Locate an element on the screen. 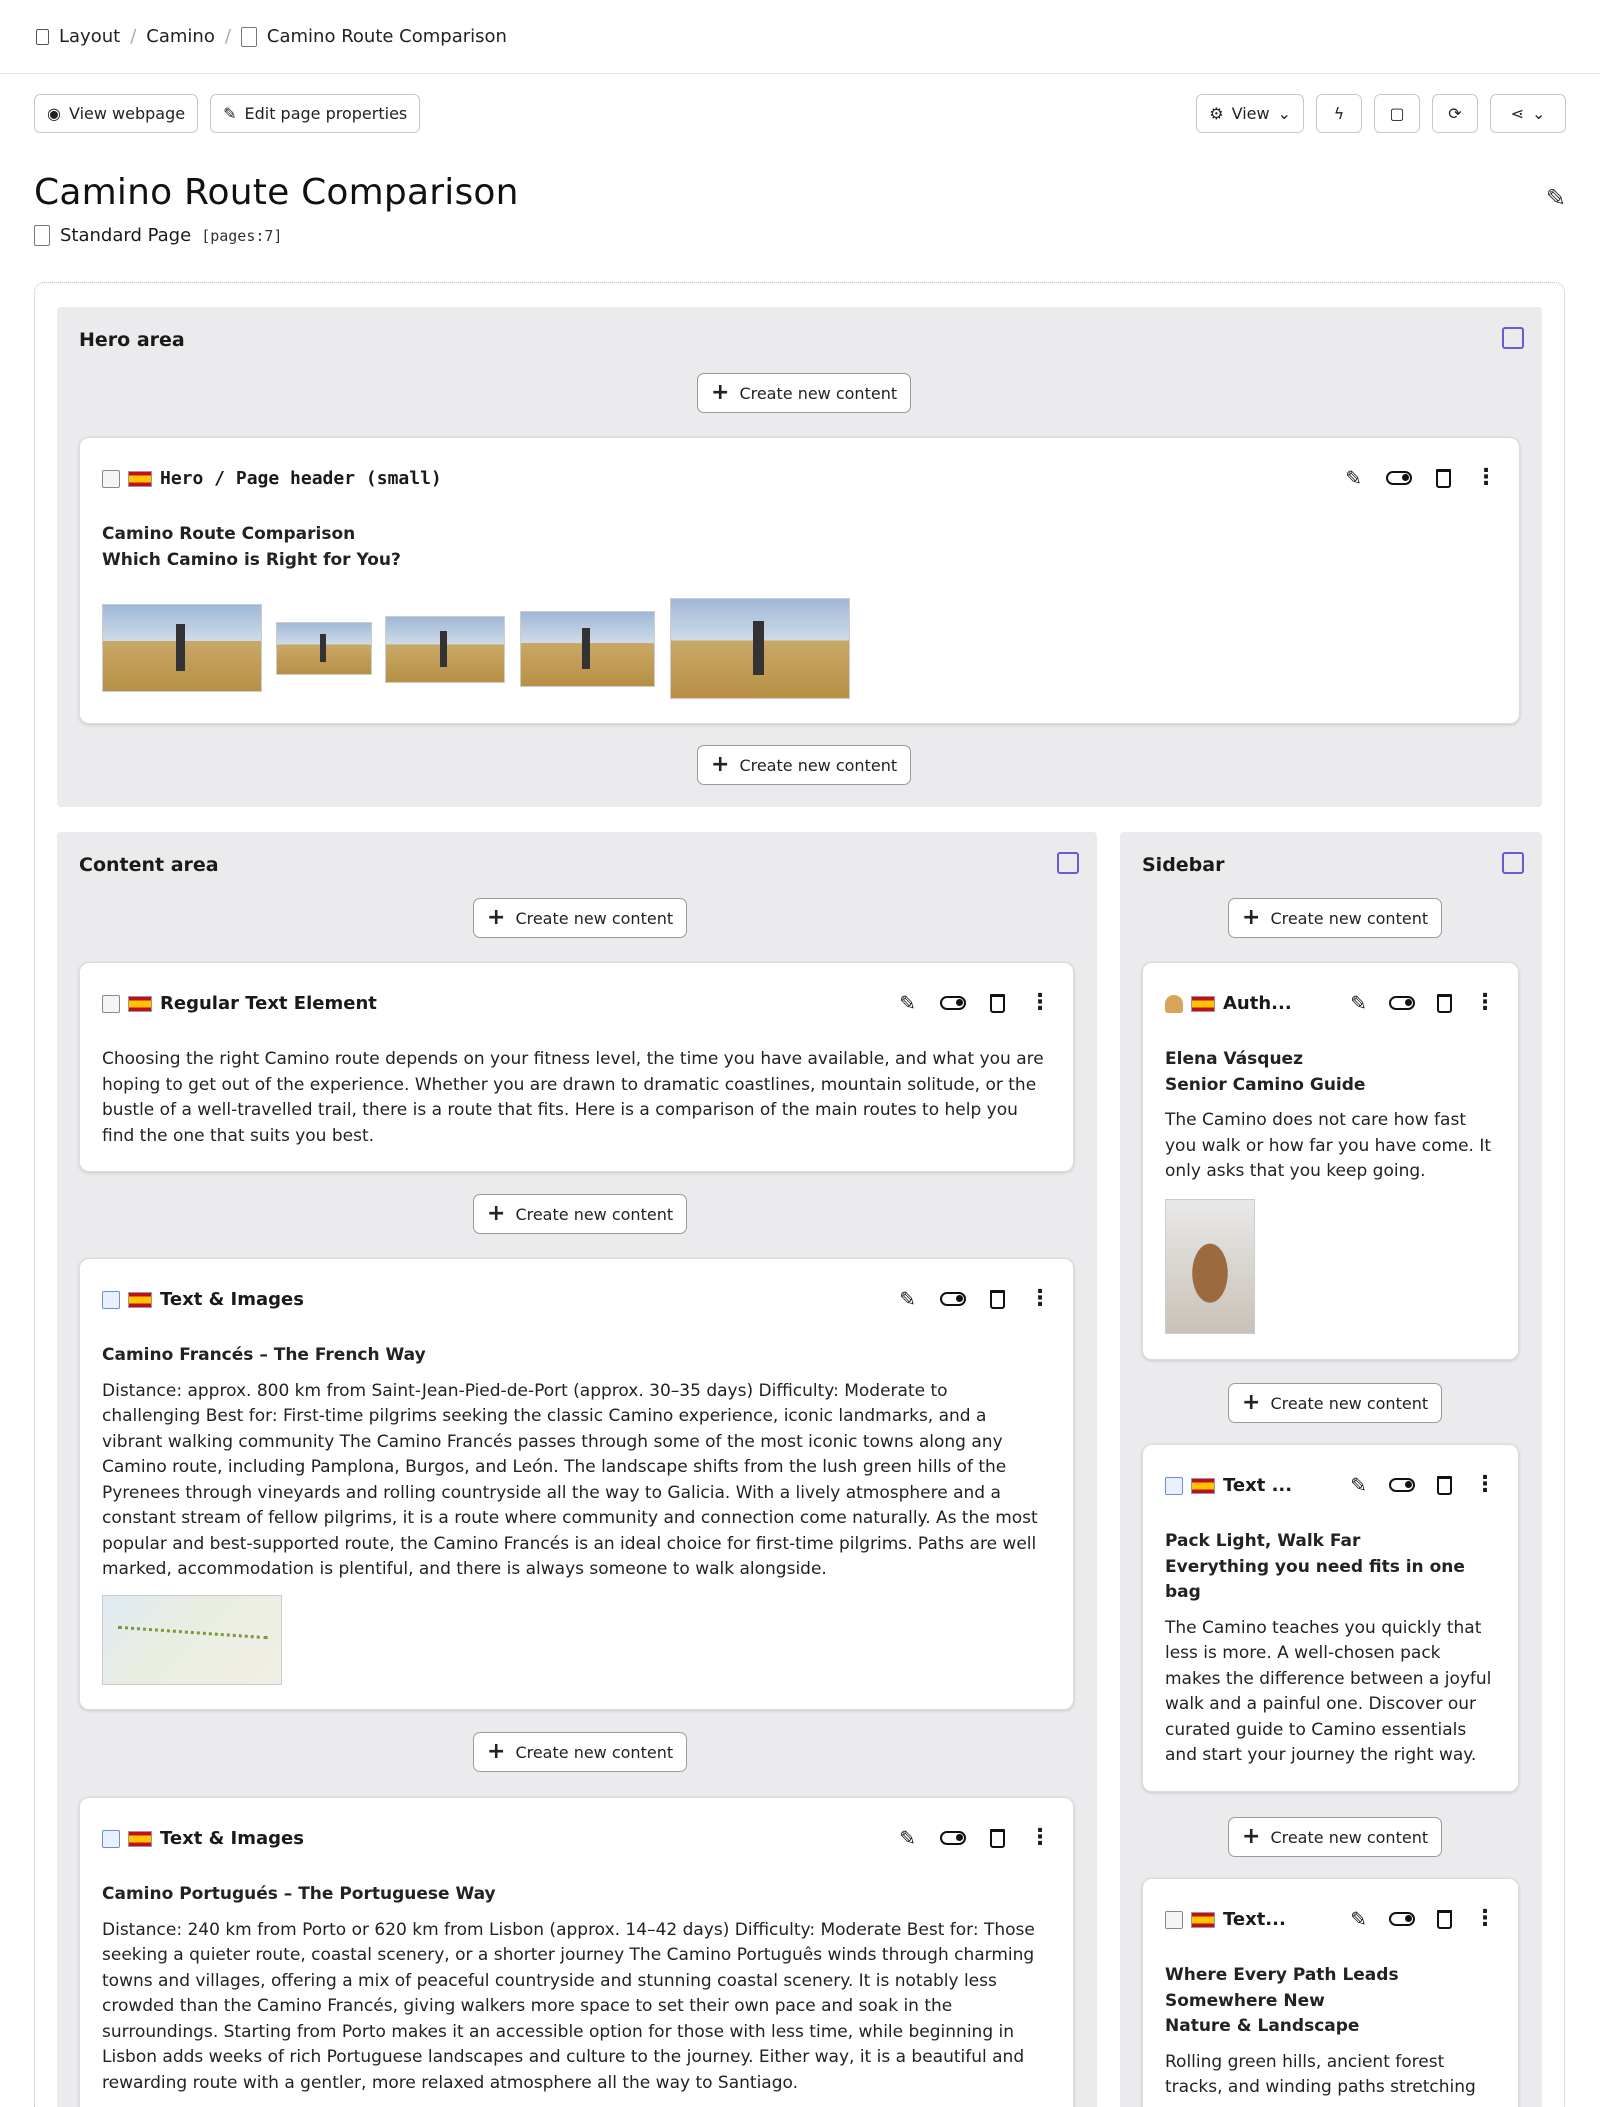 This screenshot has height=2107, width=1600. notes-button: ▢ is located at coordinates (1397, 113).